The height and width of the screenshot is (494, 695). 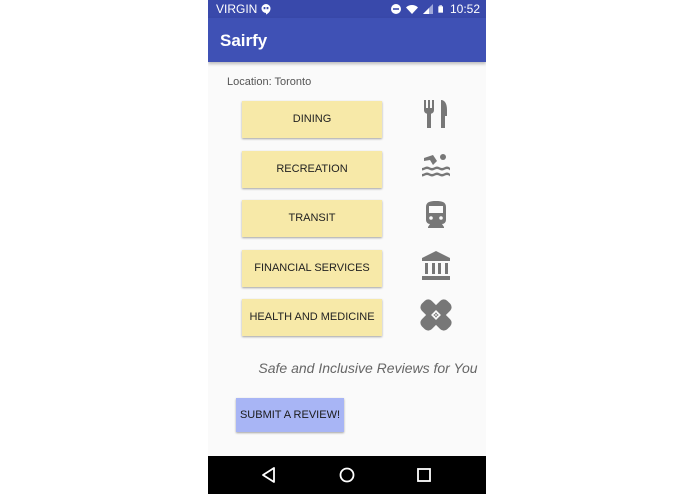 I want to click on status-bar: VIRGIN 10:52, so click(x=347, y=9).